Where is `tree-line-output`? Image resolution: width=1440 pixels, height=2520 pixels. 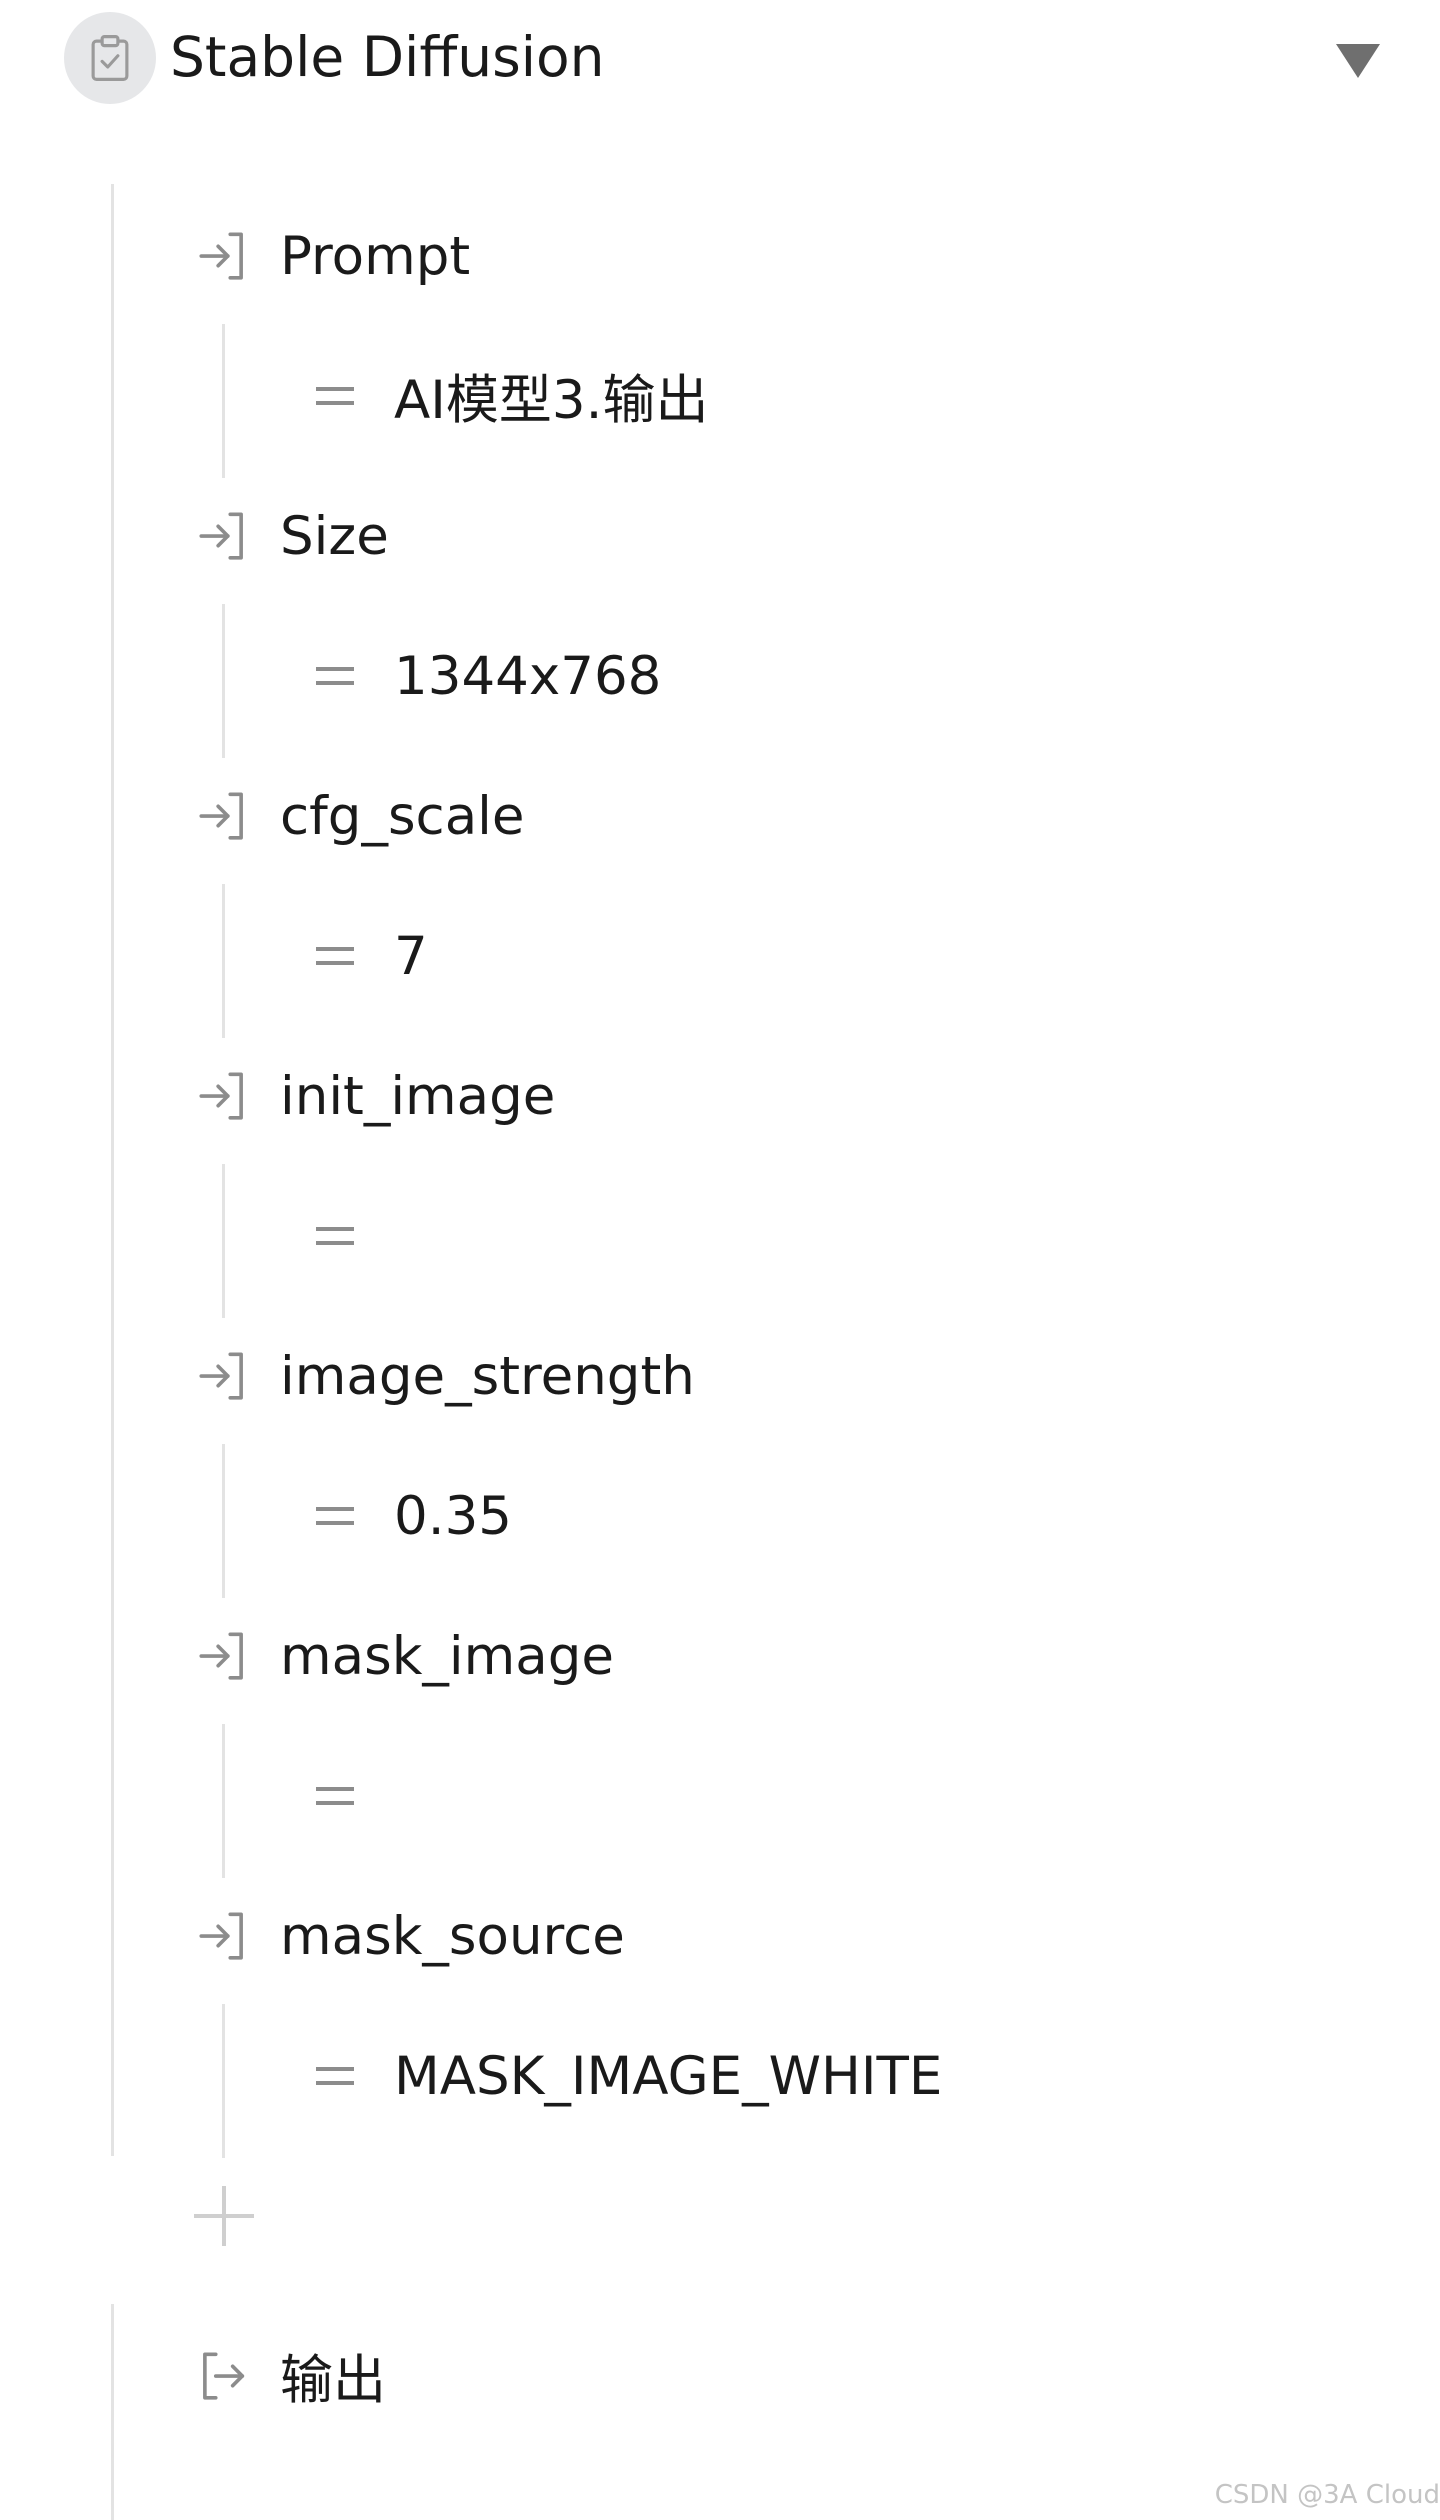 tree-line-output is located at coordinates (112, 2412).